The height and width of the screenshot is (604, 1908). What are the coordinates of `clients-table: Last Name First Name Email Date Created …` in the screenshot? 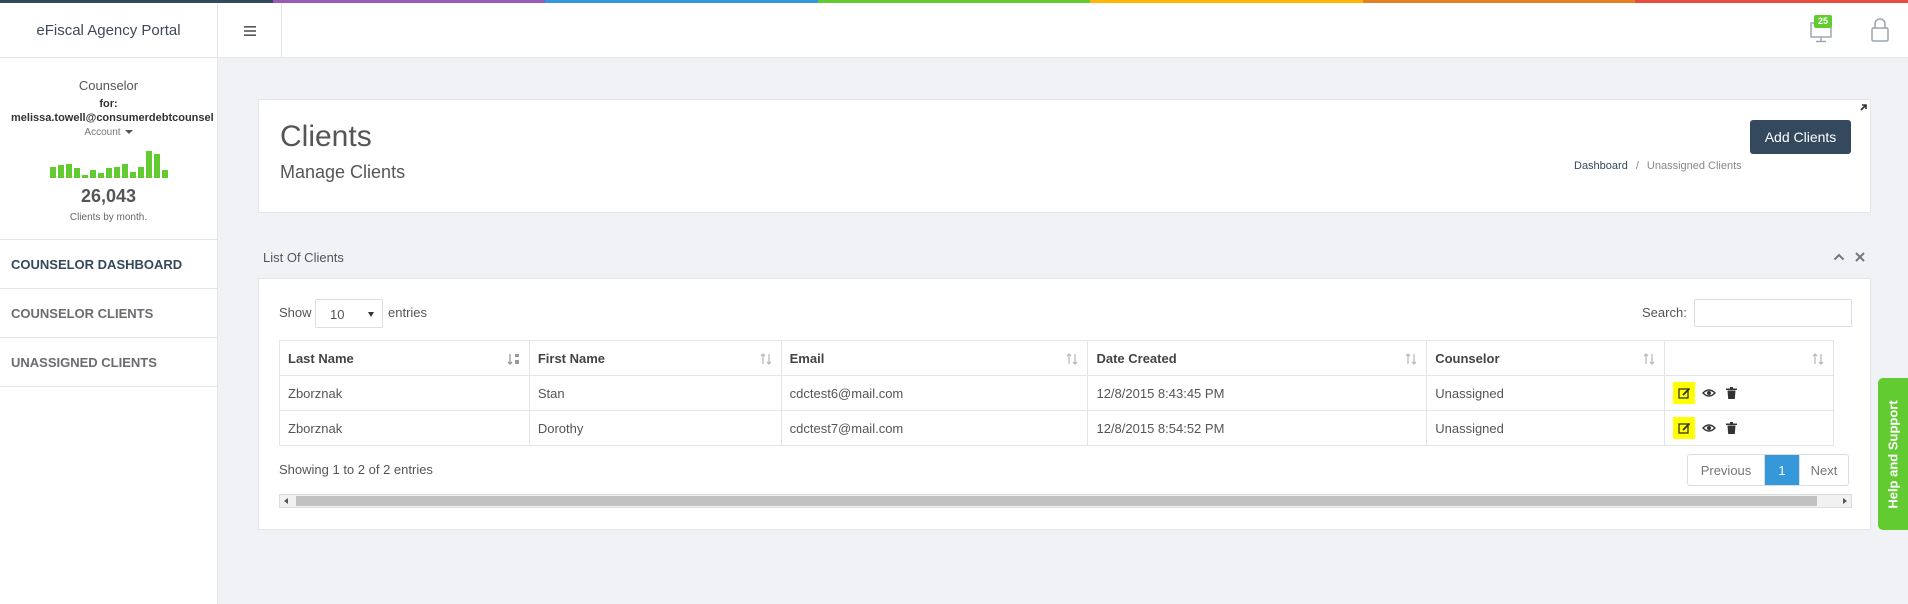 It's located at (1056, 393).